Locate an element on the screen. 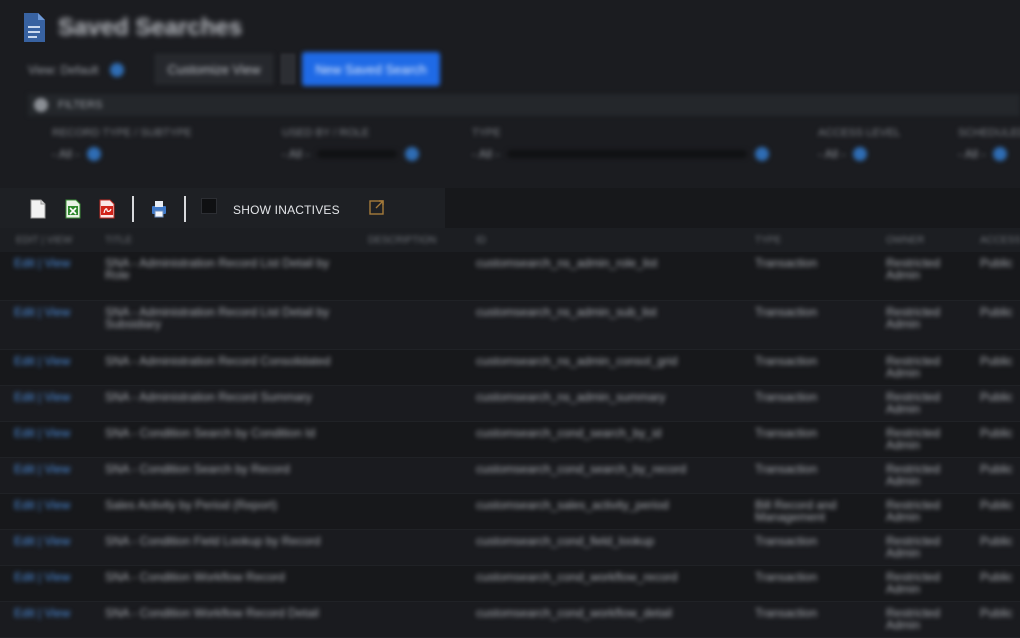 This screenshot has height=638, width=1020. show-inactives-label: SHOW INACTIVES is located at coordinates (286, 210).